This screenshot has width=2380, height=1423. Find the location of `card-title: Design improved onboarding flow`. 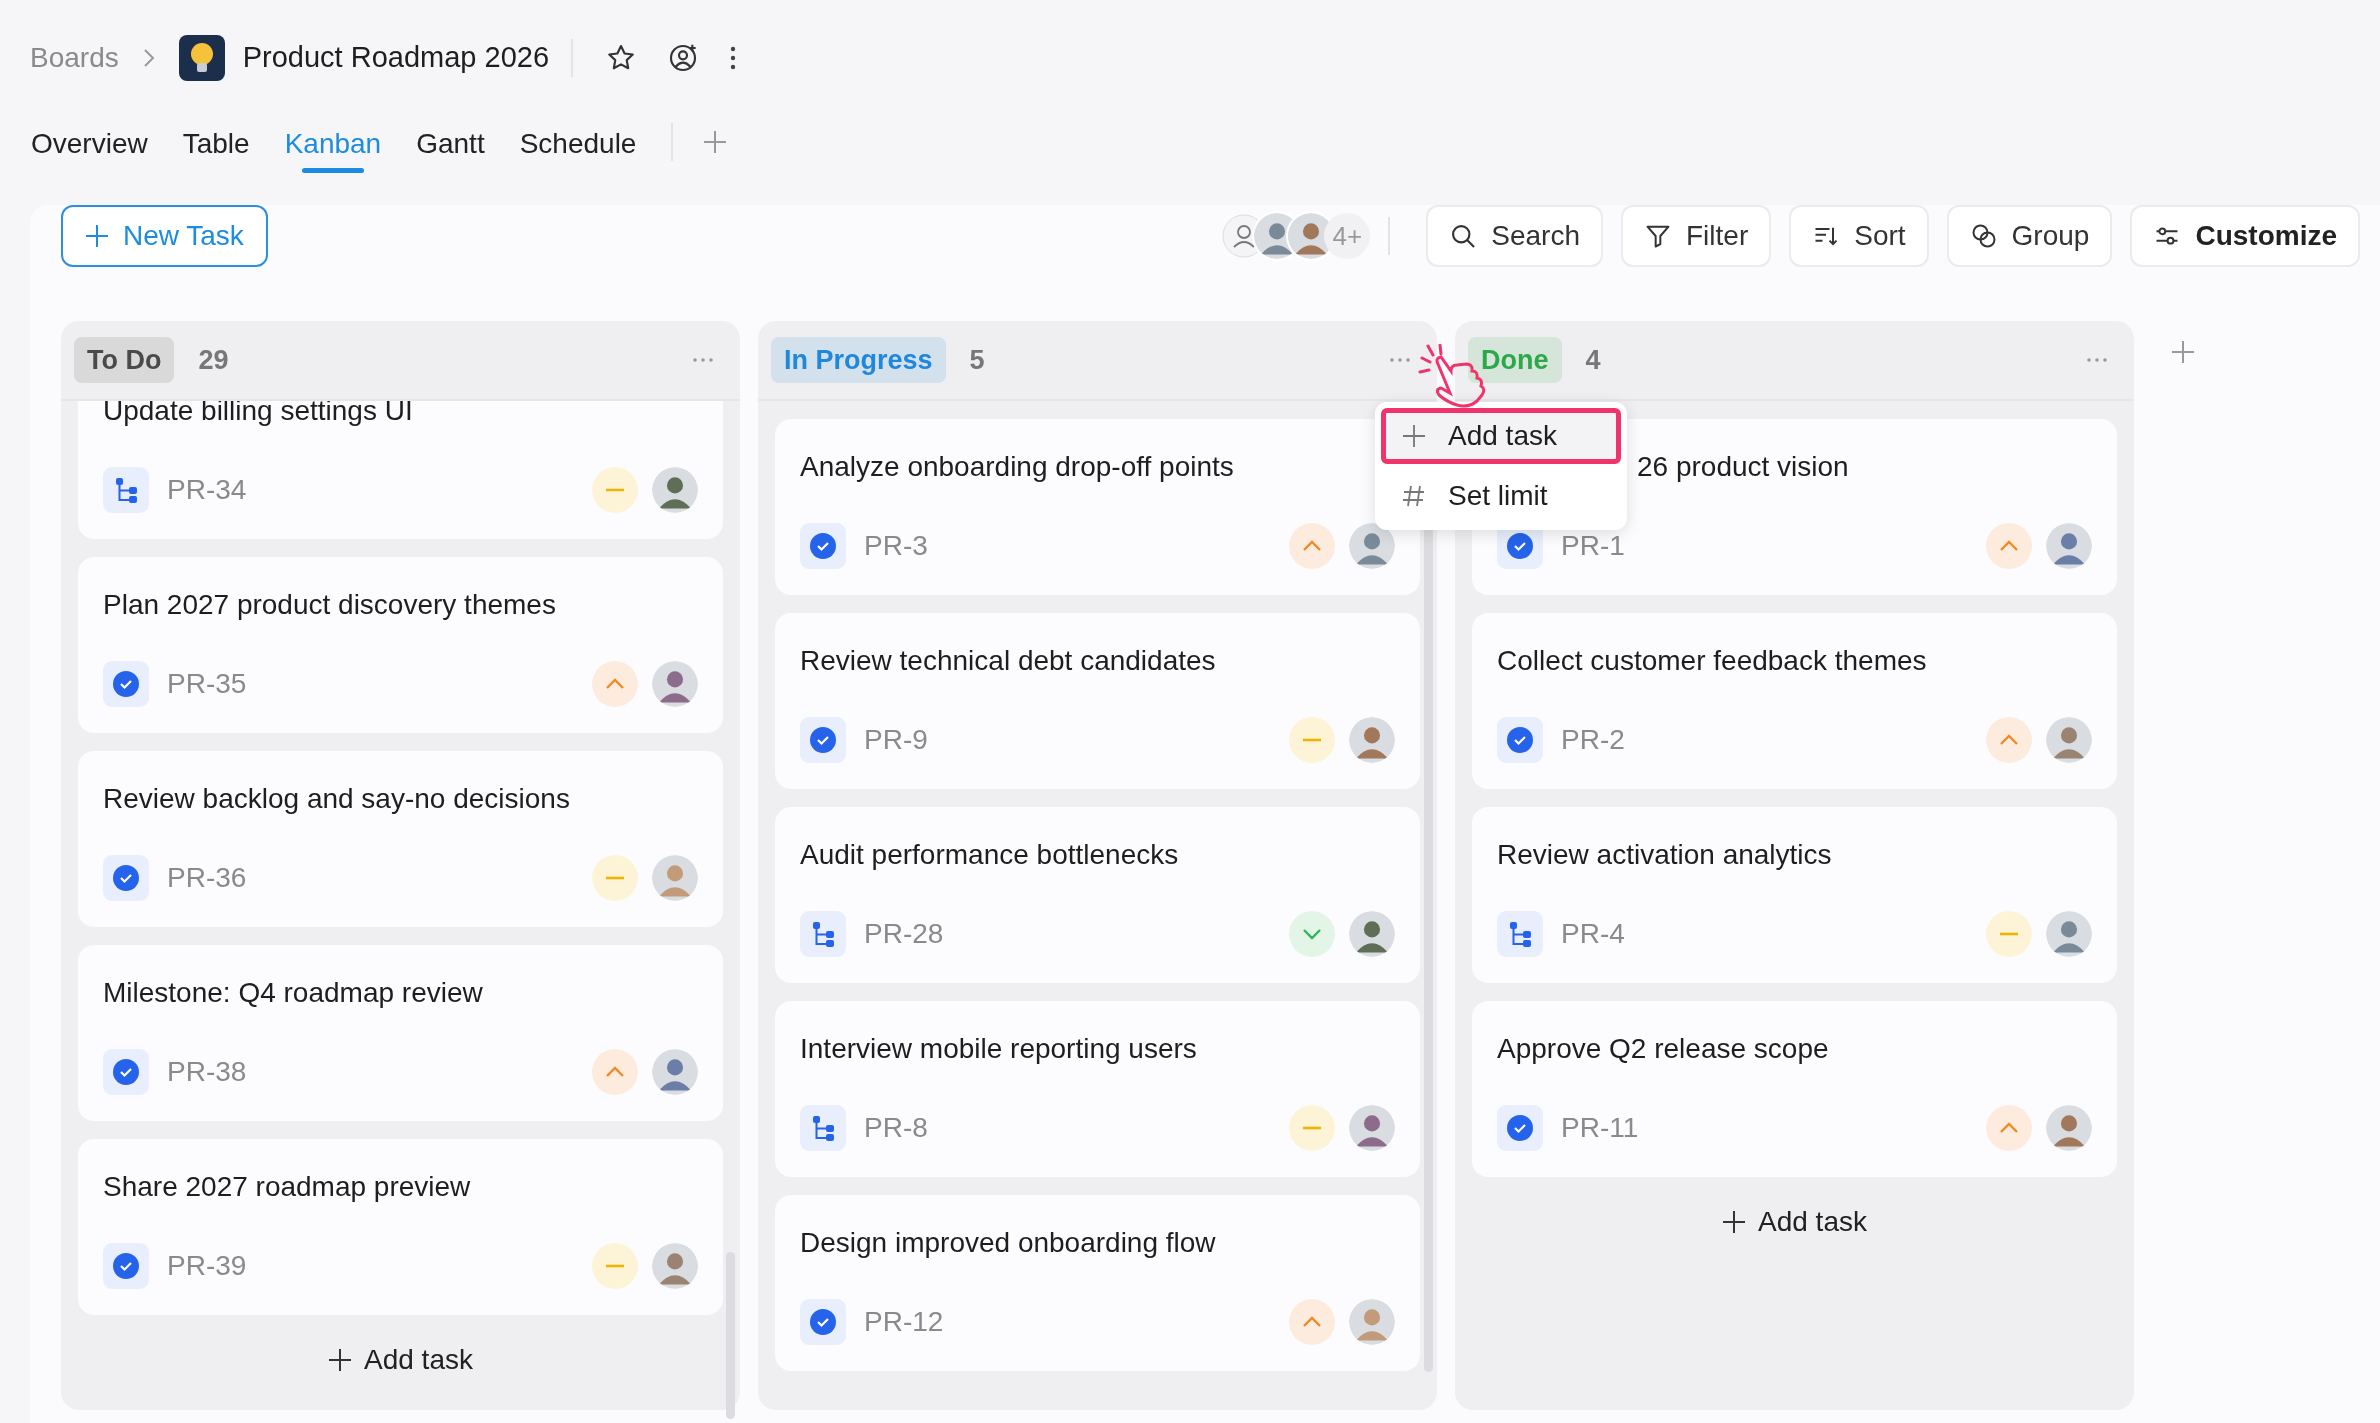

card-title: Design improved onboarding flow is located at coordinates (1008, 1243).